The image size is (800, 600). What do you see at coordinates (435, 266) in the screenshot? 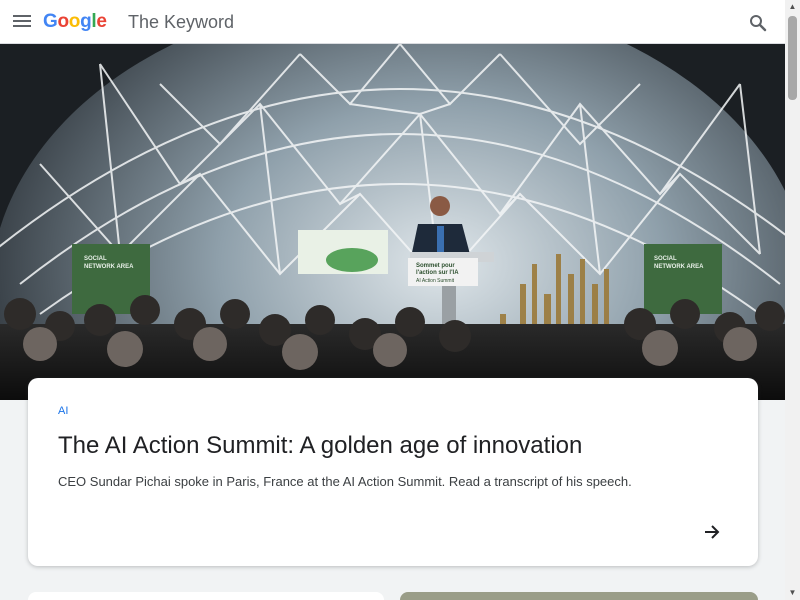
I see `podium-sign-line-1: Sommet pour` at bounding box center [435, 266].